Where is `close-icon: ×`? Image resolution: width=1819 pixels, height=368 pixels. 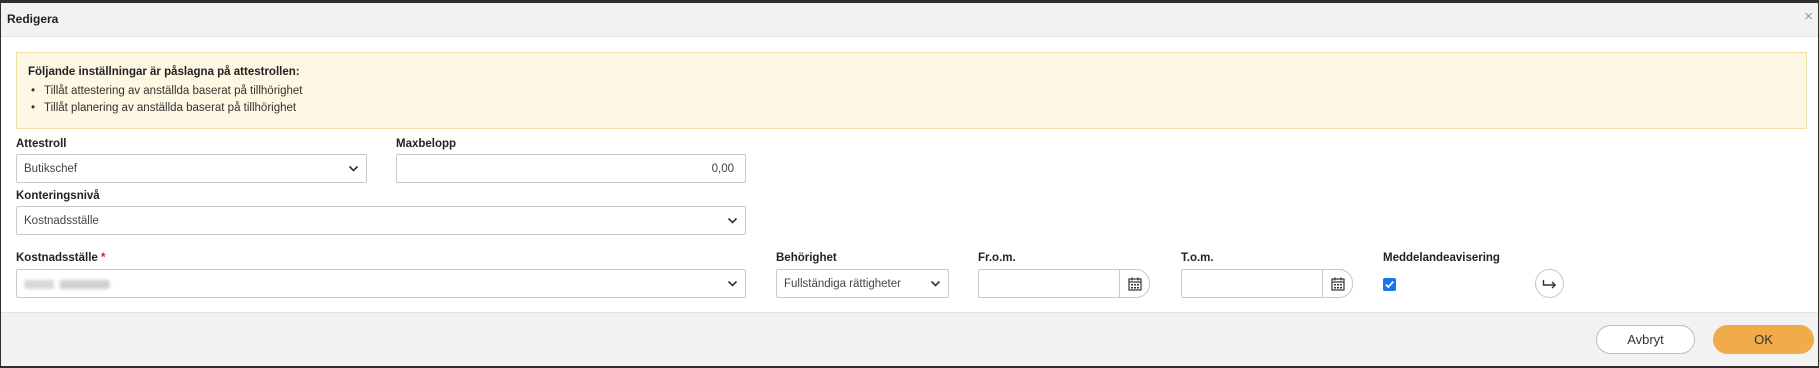
close-icon: × is located at coordinates (1808, 16).